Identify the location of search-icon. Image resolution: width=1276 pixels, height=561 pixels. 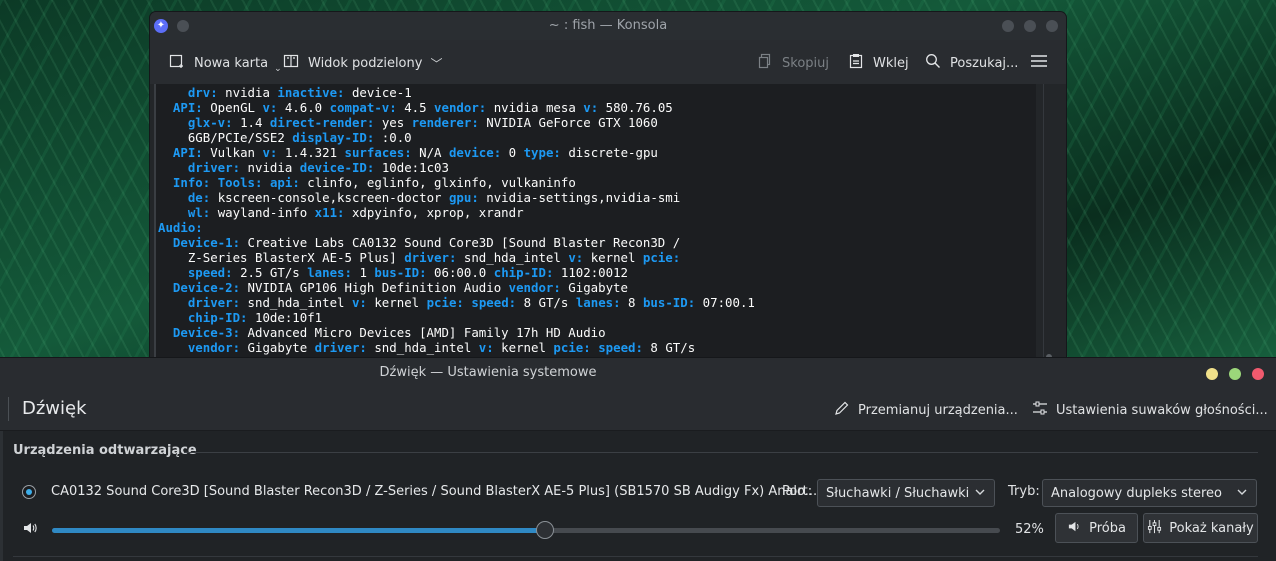
(933, 63).